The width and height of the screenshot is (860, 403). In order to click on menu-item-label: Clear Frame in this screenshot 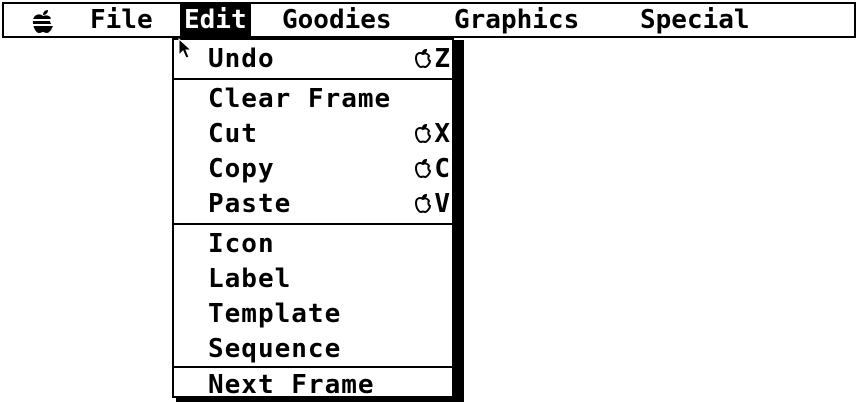, I will do `click(300, 99)`.